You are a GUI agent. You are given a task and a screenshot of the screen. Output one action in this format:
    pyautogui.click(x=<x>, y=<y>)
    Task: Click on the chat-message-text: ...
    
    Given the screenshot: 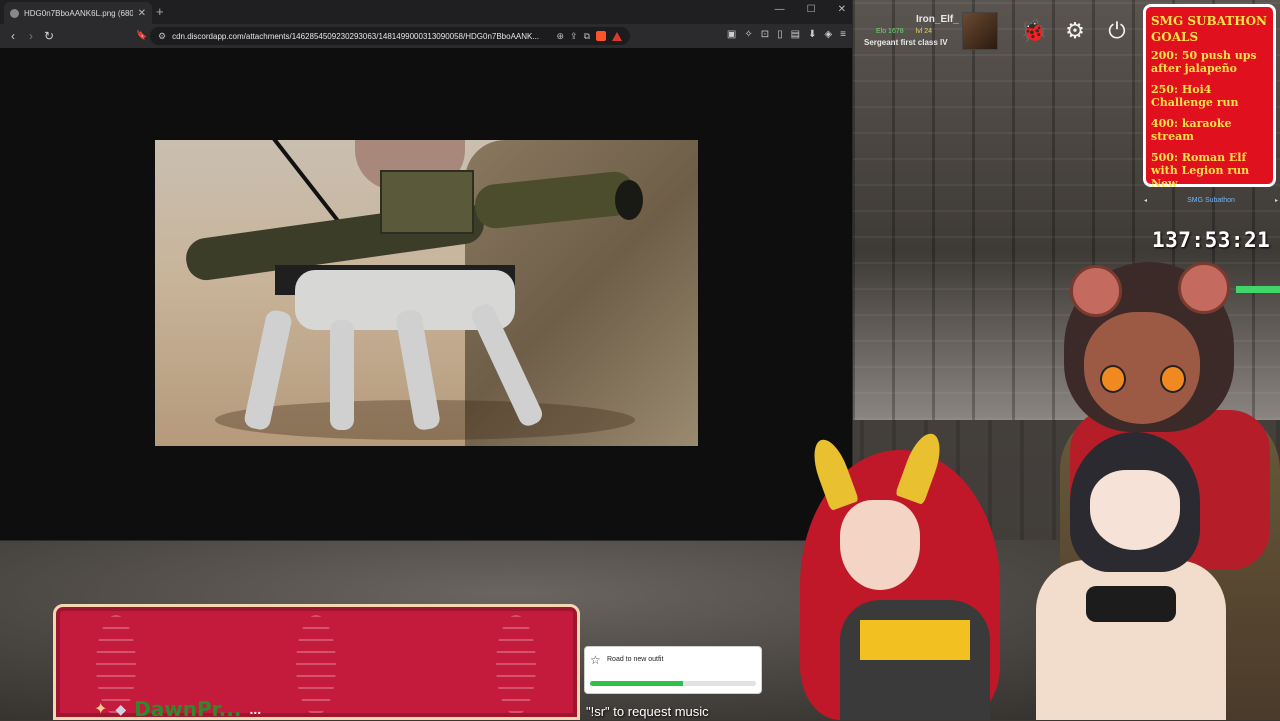 What is the action you would take?
    pyautogui.click(x=255, y=709)
    